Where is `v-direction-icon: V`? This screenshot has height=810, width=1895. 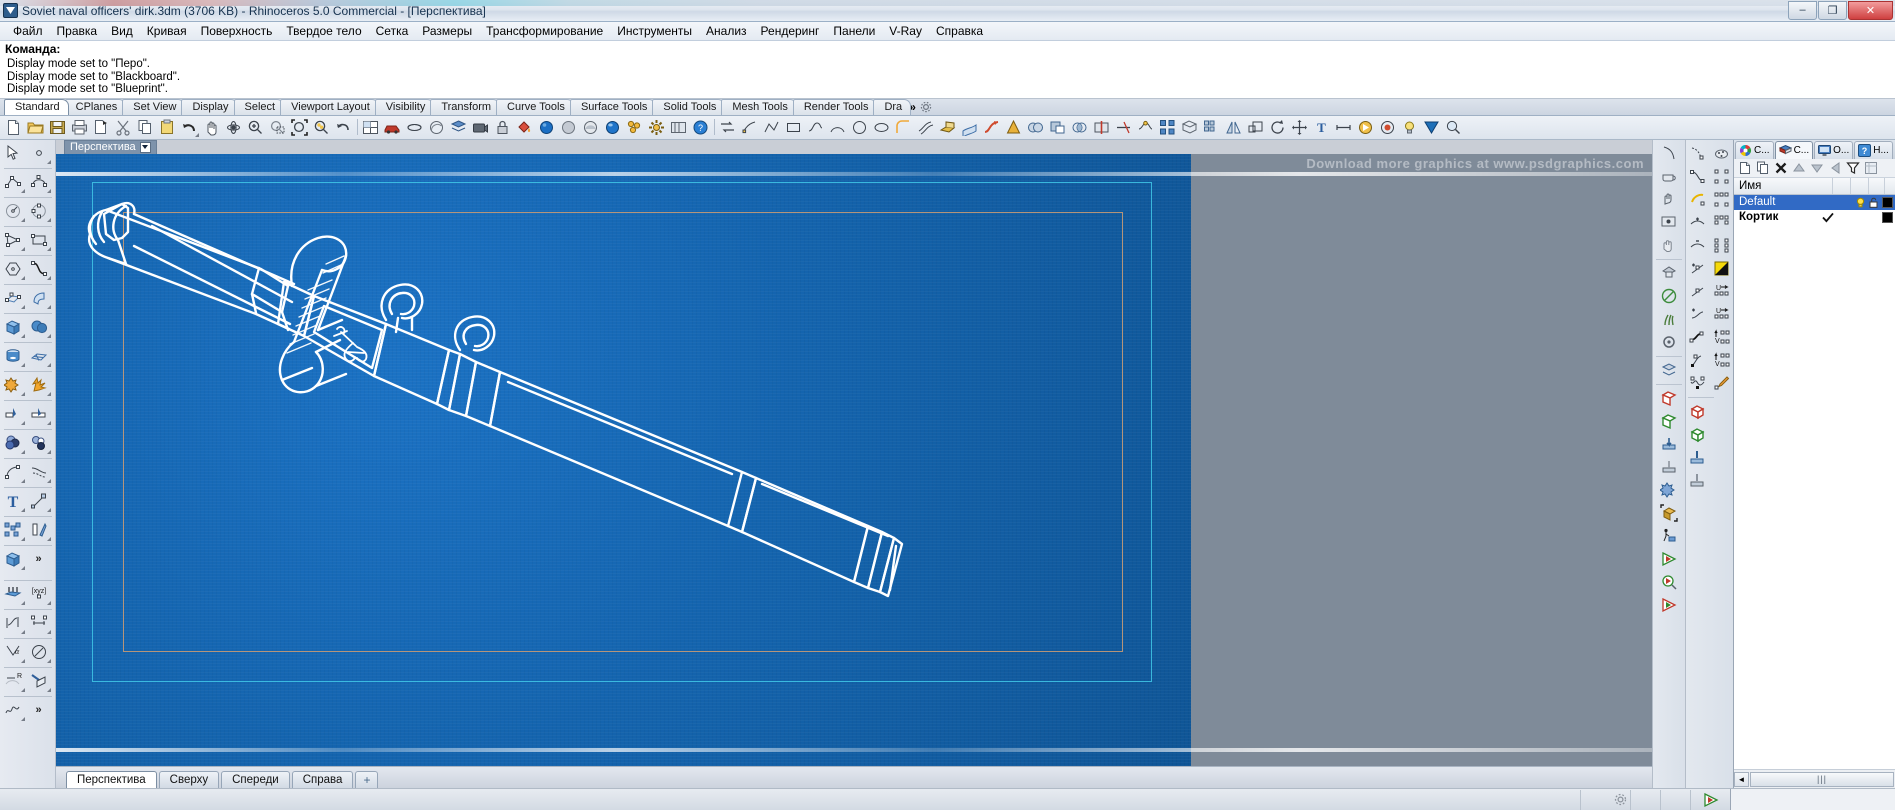
v-direction-icon: V is located at coordinates (1722, 337).